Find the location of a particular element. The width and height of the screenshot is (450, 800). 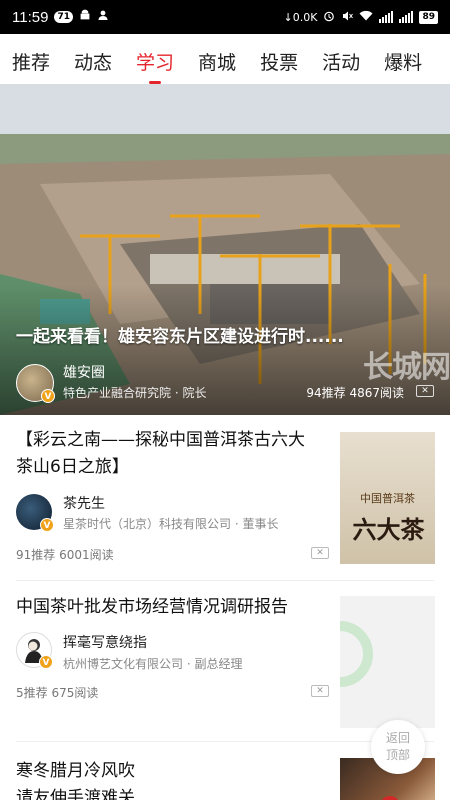

android-icon is located at coordinates (85, 17).